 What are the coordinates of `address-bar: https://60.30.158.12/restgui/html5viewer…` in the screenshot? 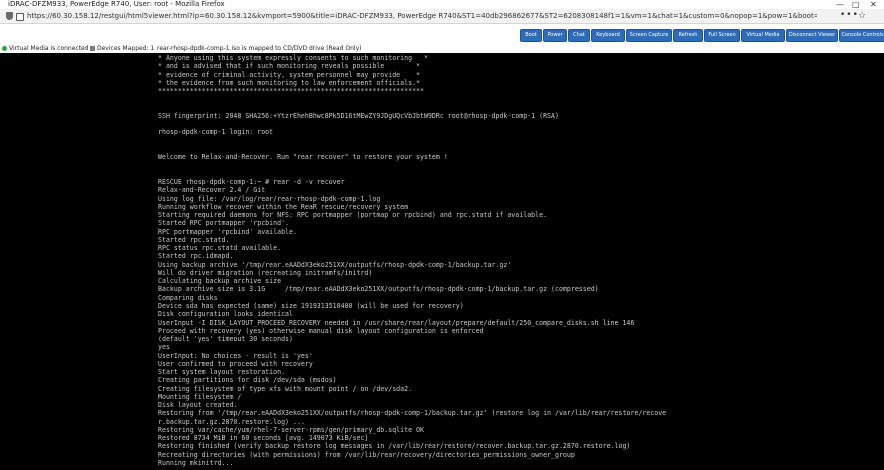 It's located at (442, 16).